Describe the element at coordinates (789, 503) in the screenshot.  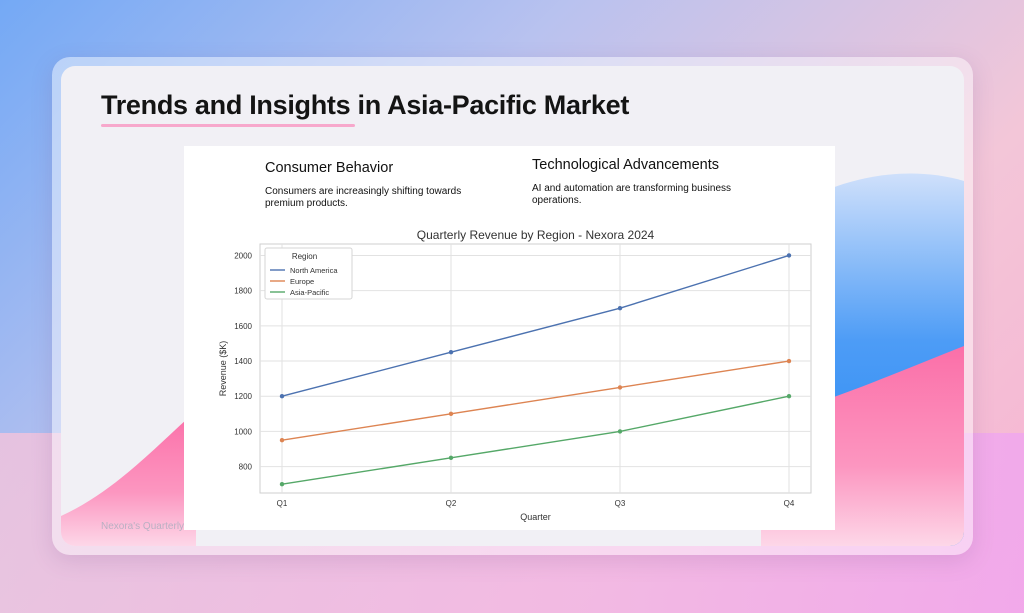
I see `x-tick-label: Q4` at that location.